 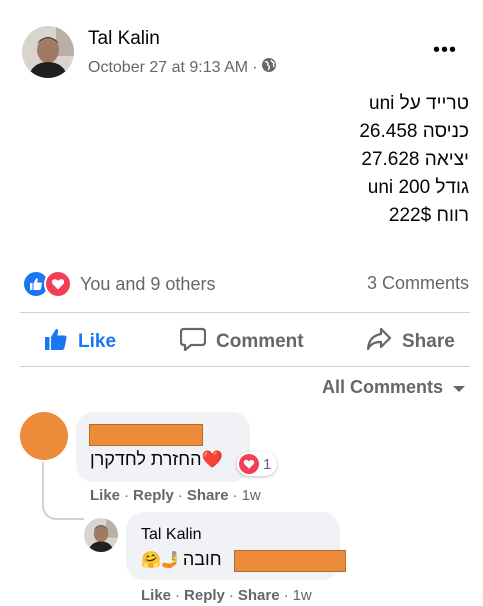 What do you see at coordinates (156, 595) in the screenshot?
I see `reply-like-link: Like` at bounding box center [156, 595].